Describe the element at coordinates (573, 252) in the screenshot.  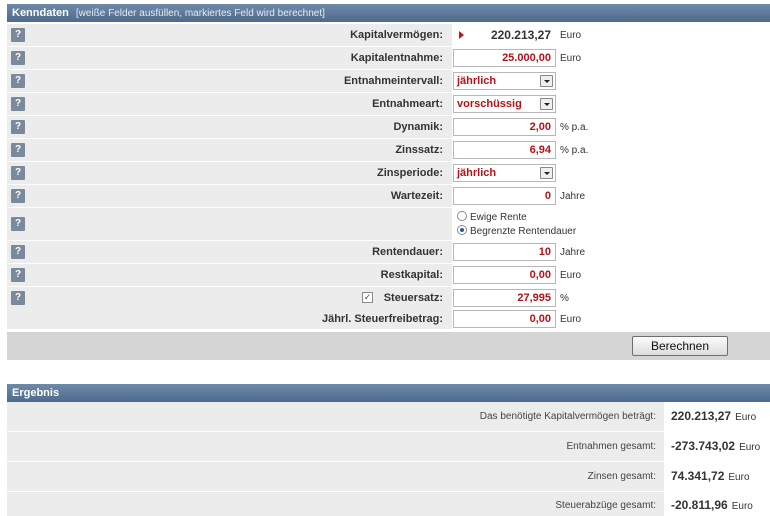
I see `rentendauer-unit: Jahre` at that location.